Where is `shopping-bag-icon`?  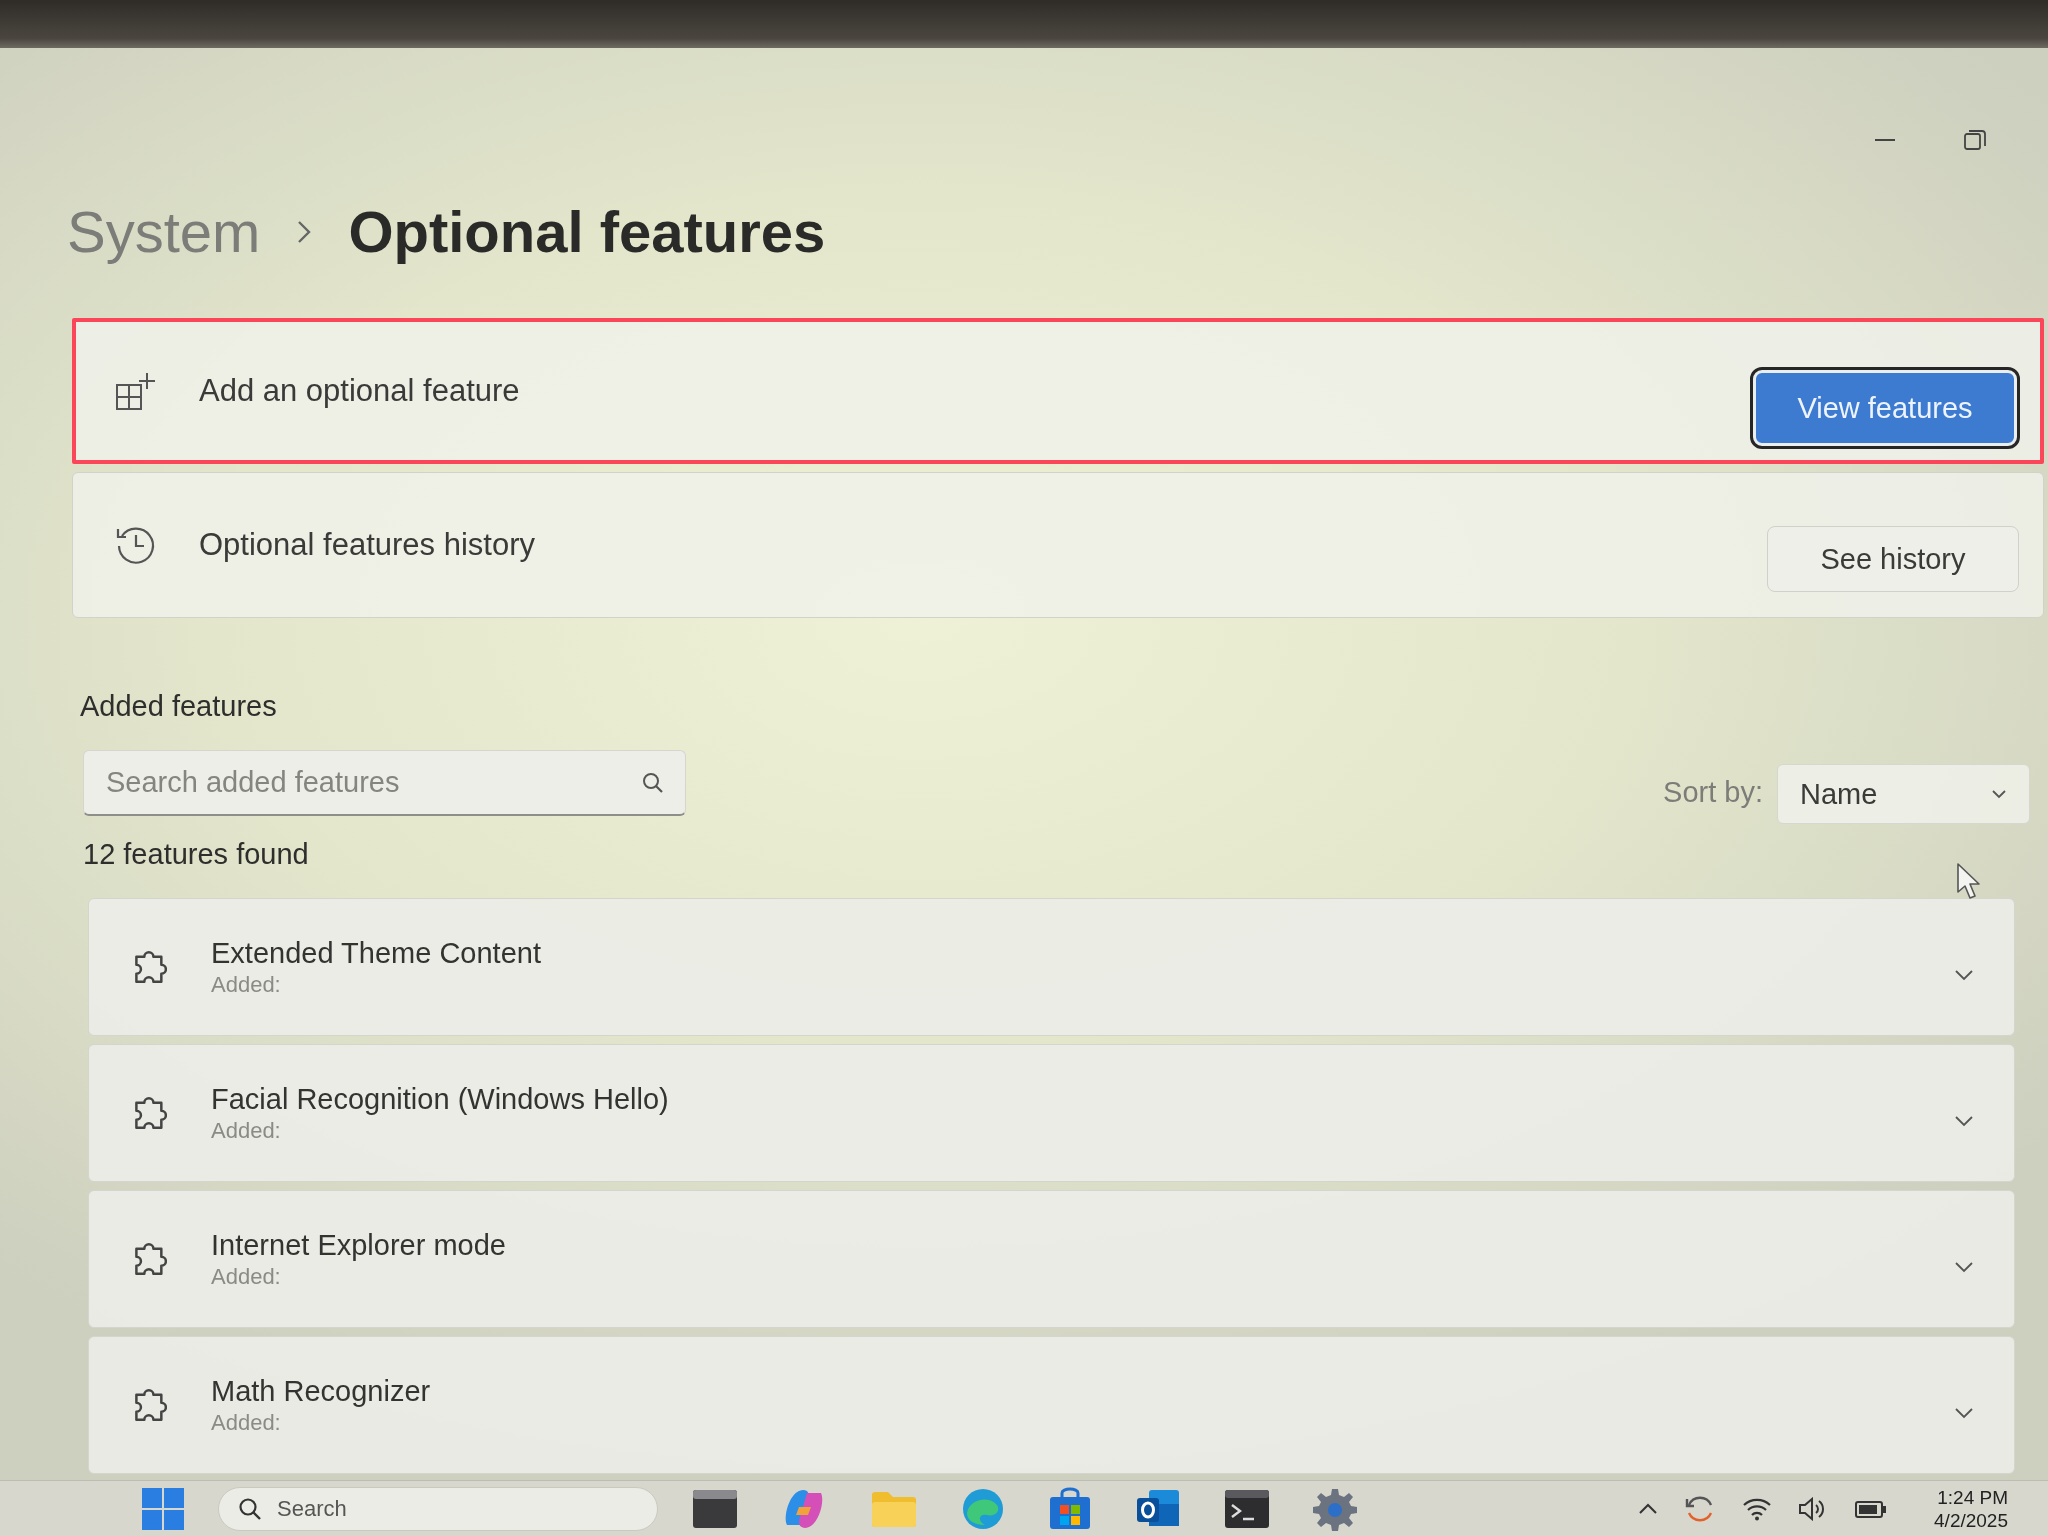 shopping-bag-icon is located at coordinates (1070, 1508).